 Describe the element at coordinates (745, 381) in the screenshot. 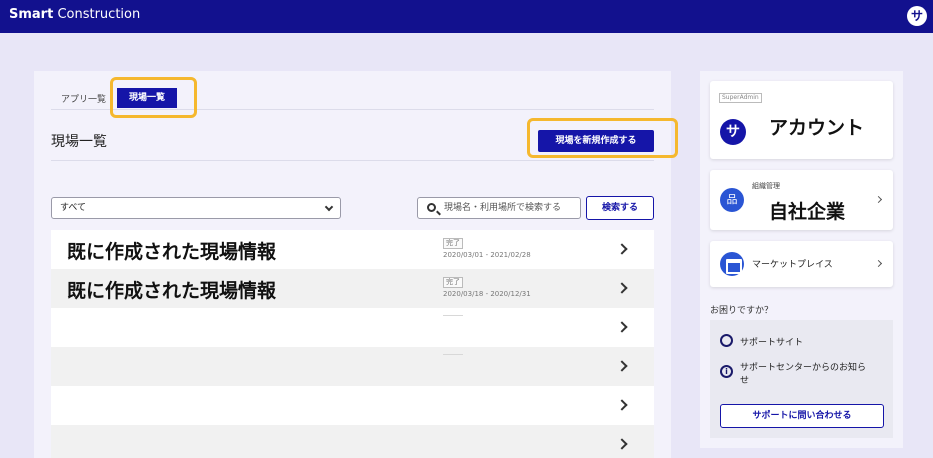

I see `support-notice-line2: せ` at that location.